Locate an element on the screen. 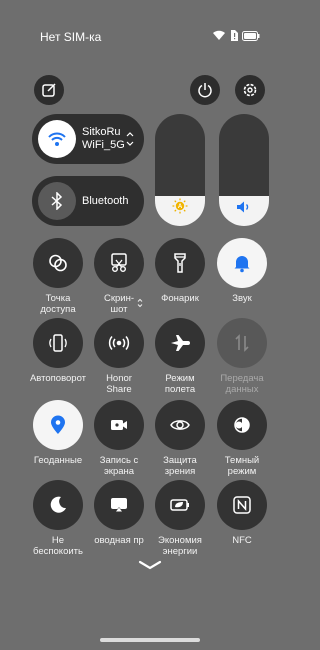 This screenshot has height=650, width=320. data-arrows-icon is located at coordinates (242, 343).